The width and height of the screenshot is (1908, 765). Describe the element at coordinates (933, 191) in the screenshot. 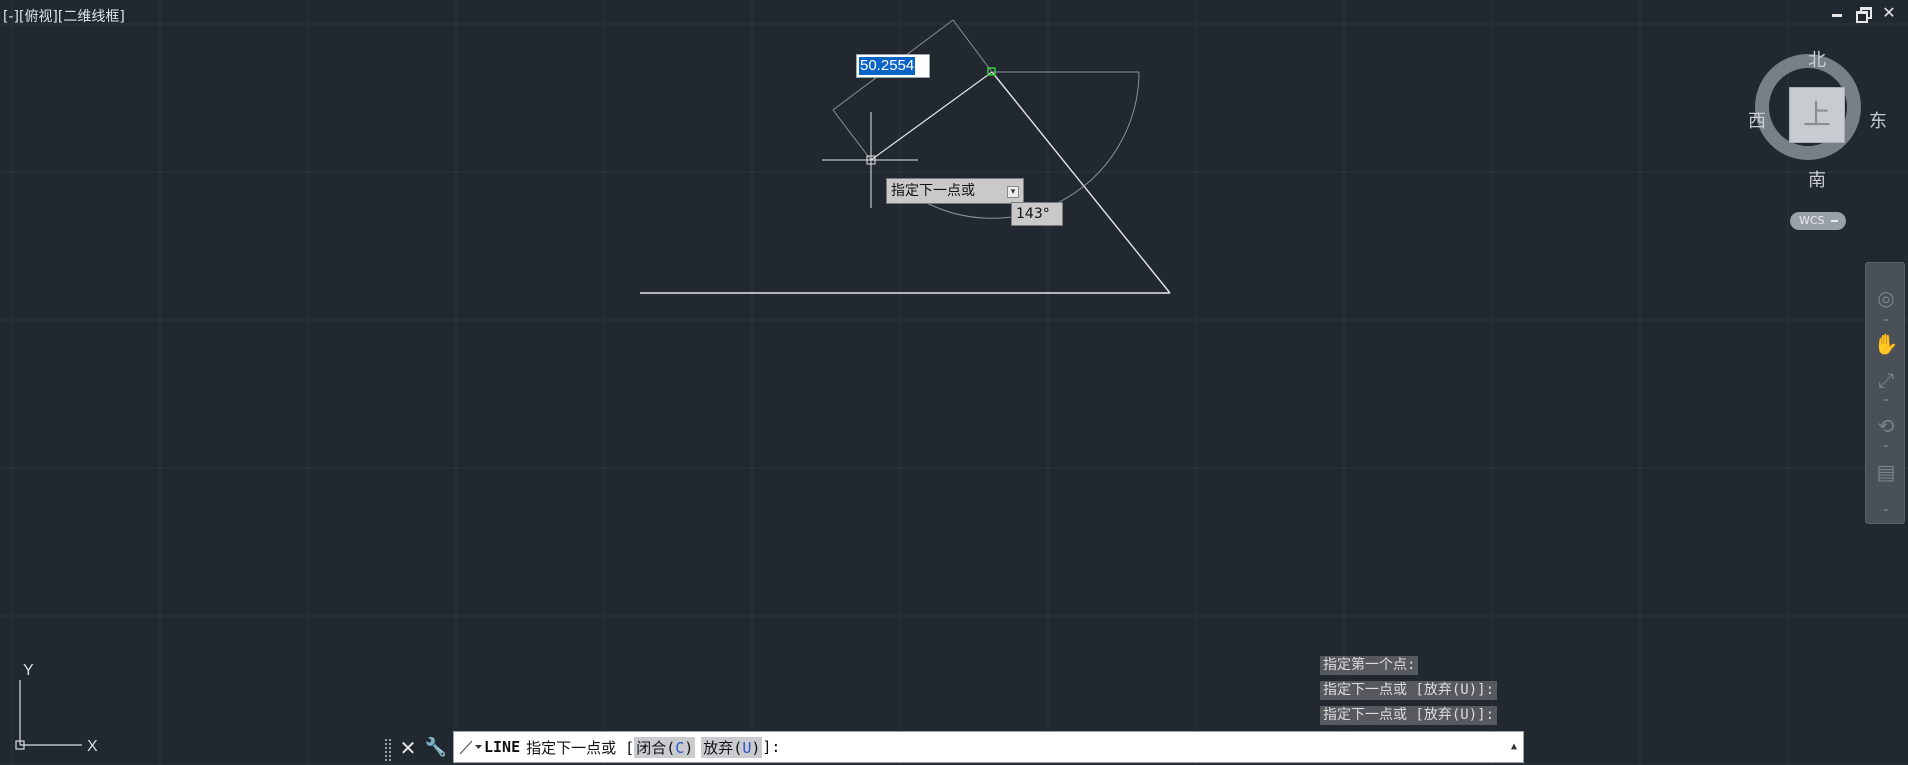

I see `dynamic-input-prompt-text: 指定下一点或` at that location.